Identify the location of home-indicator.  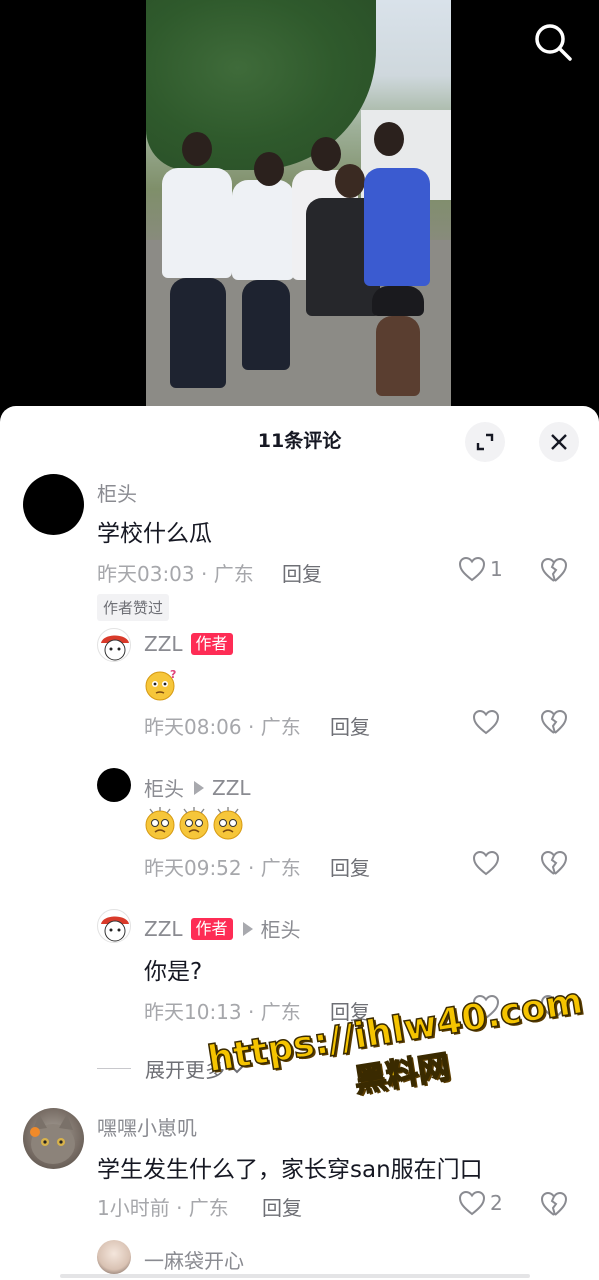
(295, 1276).